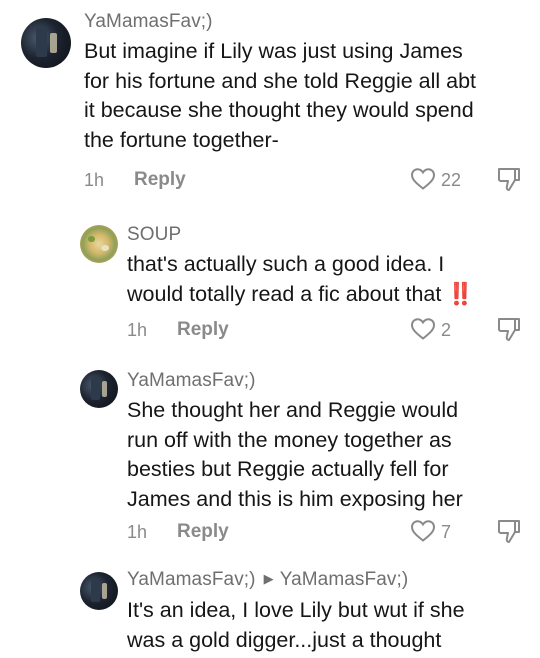 Image resolution: width=540 pixels, height=658 pixels. I want to click on comment-text-line-with-emoji: would totally read a fic about that ‼️, so click(300, 295).